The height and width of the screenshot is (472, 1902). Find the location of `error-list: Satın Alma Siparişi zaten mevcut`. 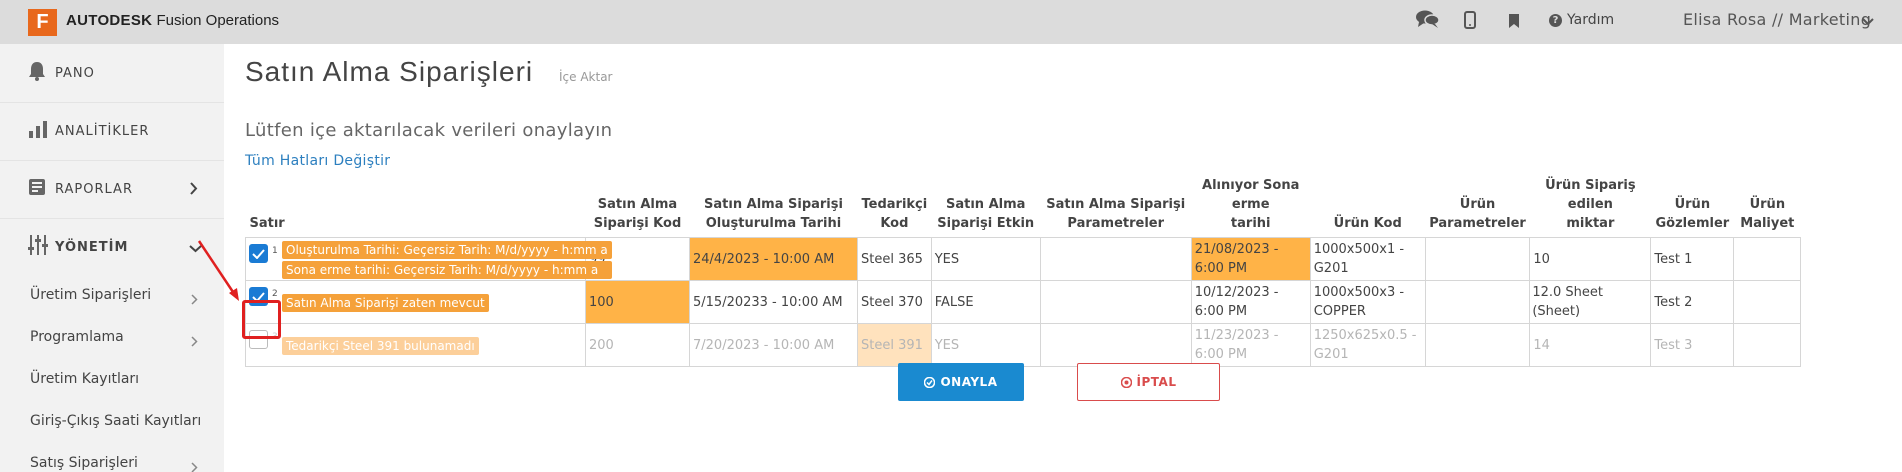

error-list: Satın Alma Siparişi zaten mevcut is located at coordinates (385, 303).